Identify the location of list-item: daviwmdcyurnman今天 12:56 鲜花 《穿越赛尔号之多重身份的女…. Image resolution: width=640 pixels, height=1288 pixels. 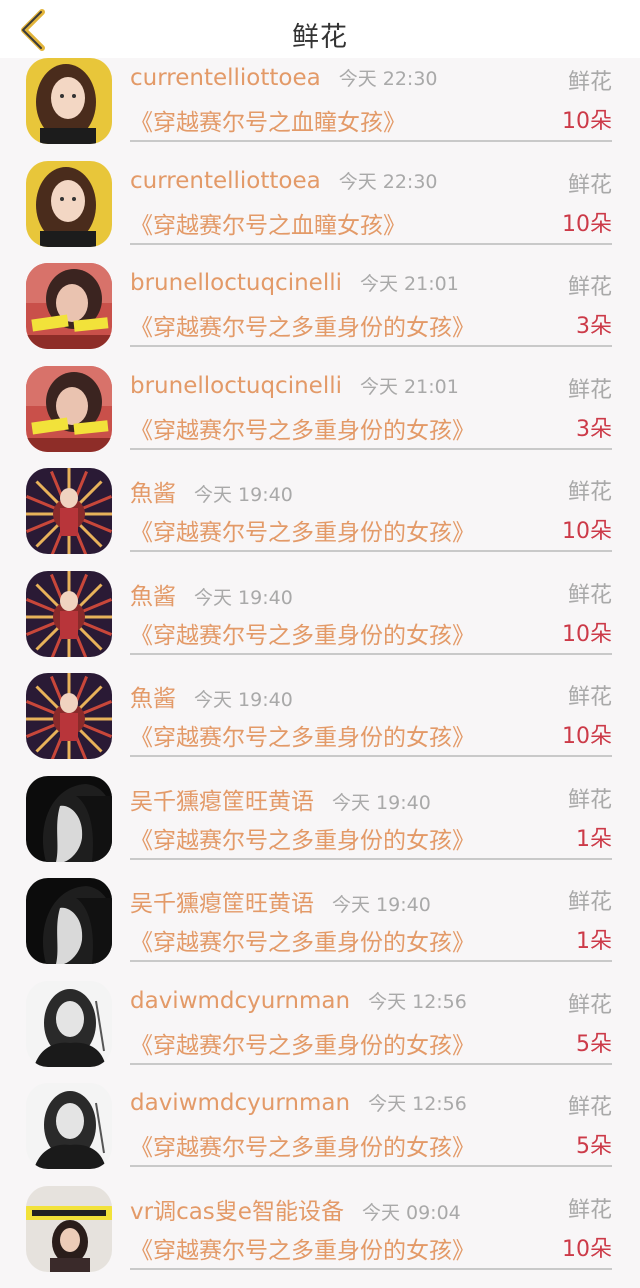
(320, 1032).